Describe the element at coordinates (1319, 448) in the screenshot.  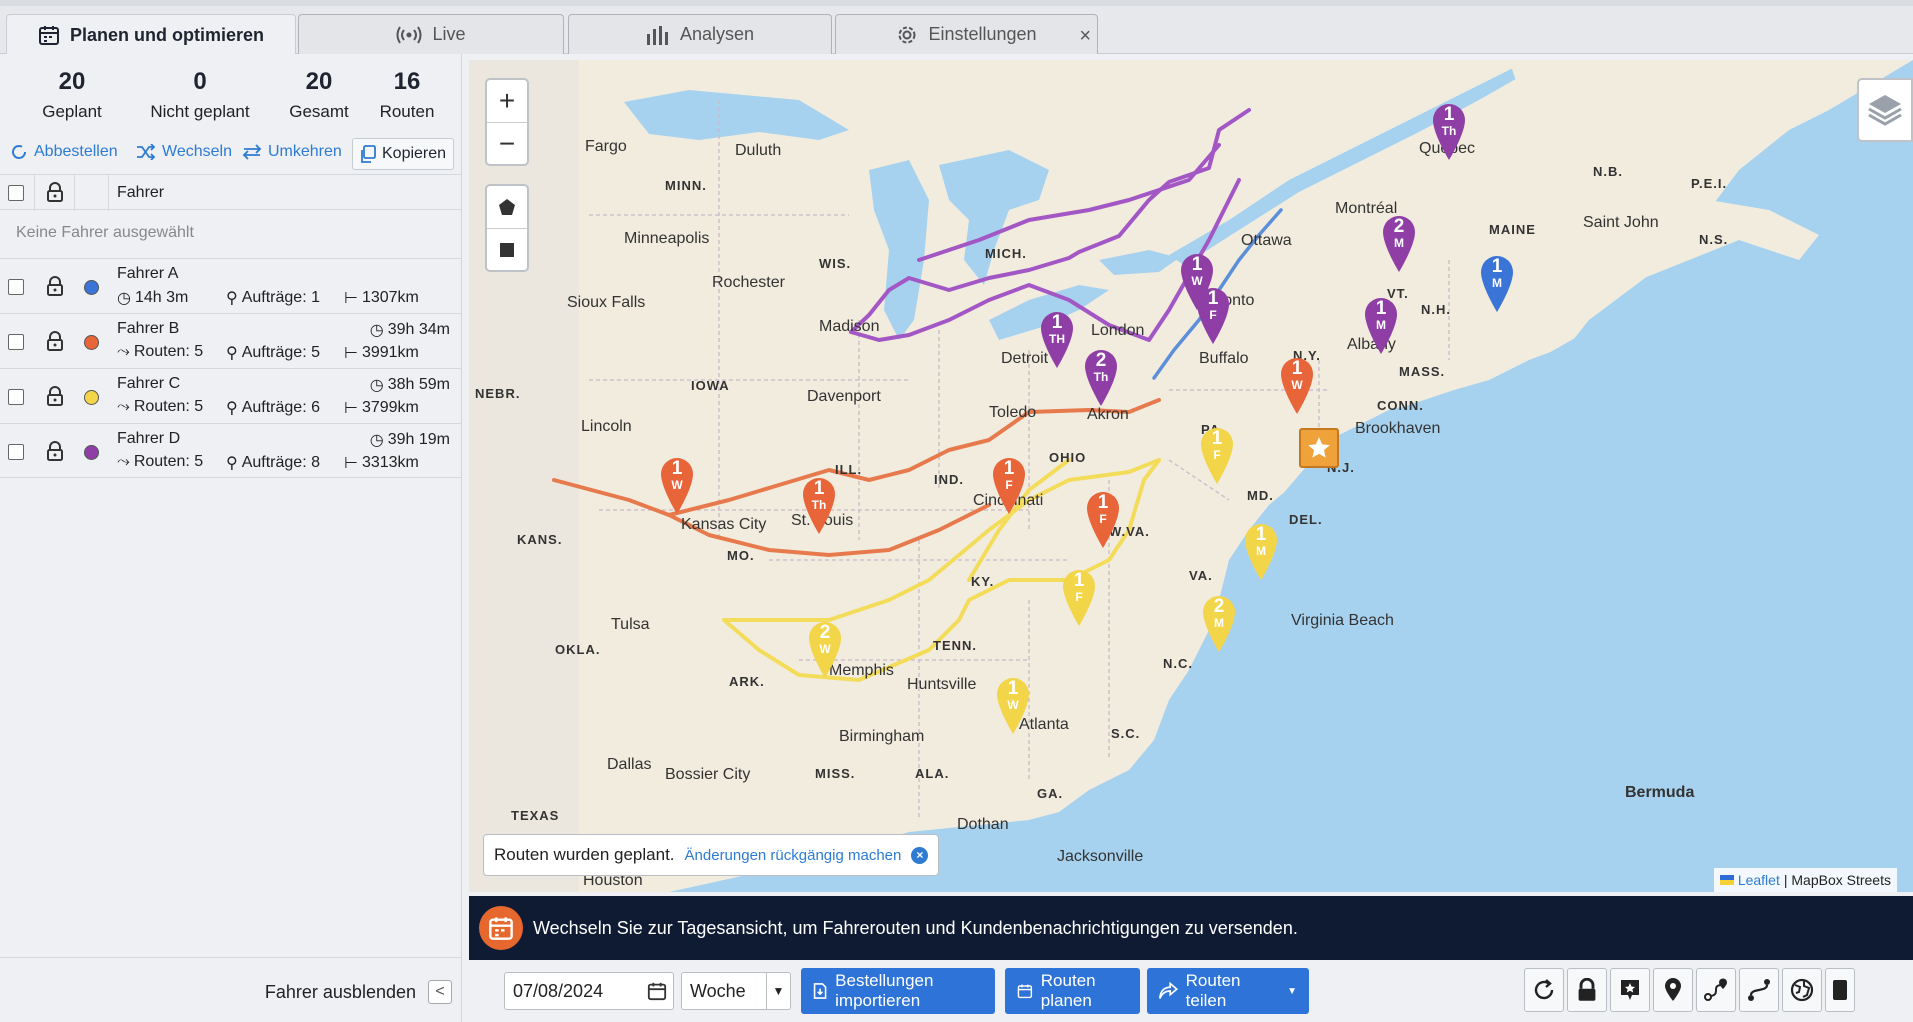
I see `depot-marker` at that location.